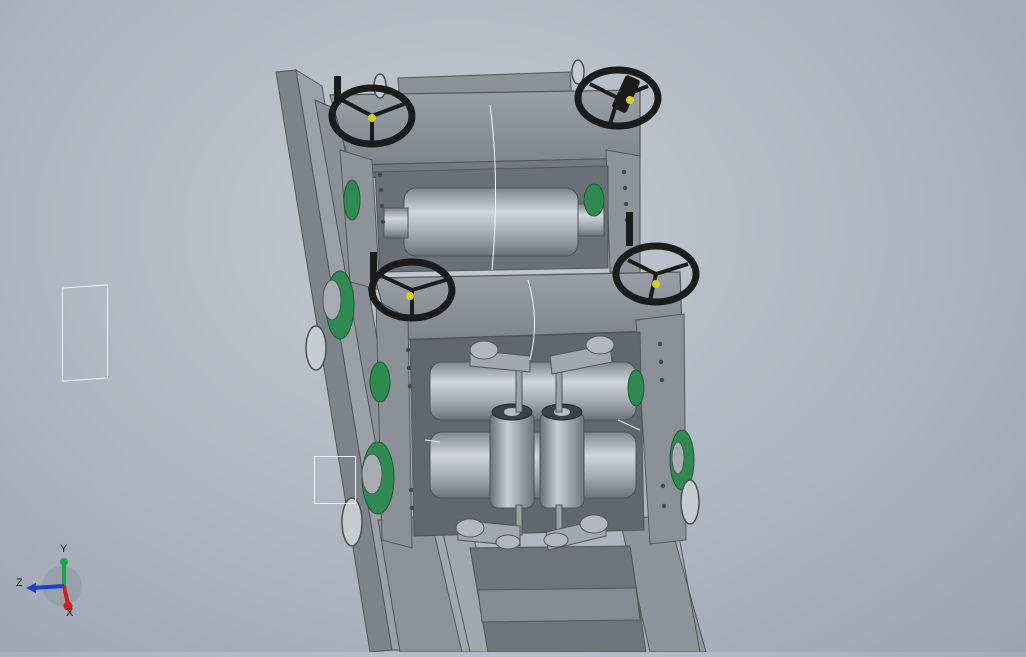 The image size is (1026, 657). What do you see at coordinates (64, 549) in the screenshot?
I see `axis-y-label: Y` at bounding box center [64, 549].